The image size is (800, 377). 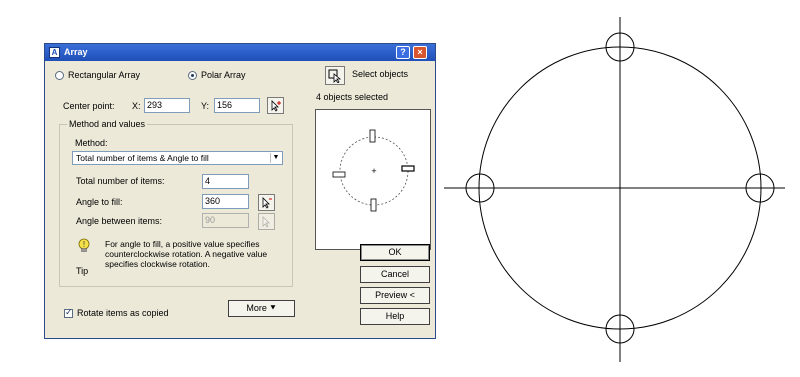 What do you see at coordinates (59, 75) in the screenshot?
I see `rectangular-radio` at bounding box center [59, 75].